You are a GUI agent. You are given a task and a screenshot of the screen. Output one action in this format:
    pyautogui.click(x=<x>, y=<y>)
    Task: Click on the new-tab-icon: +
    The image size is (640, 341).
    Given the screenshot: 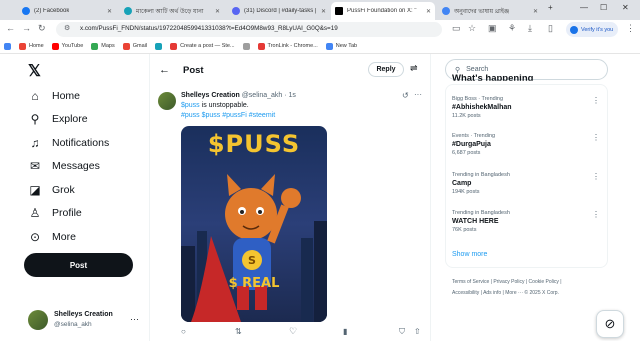 What is the action you would take?
    pyautogui.click(x=550, y=7)
    